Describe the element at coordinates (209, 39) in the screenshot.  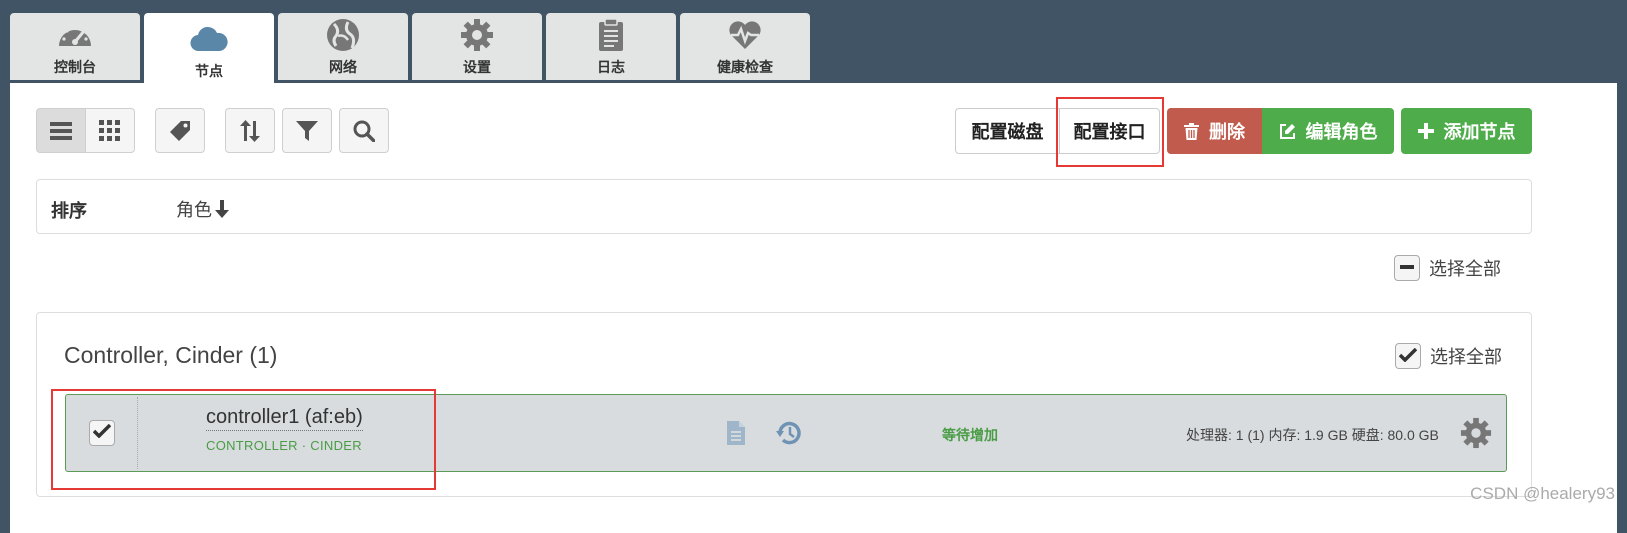
I see `cloud-icon` at that location.